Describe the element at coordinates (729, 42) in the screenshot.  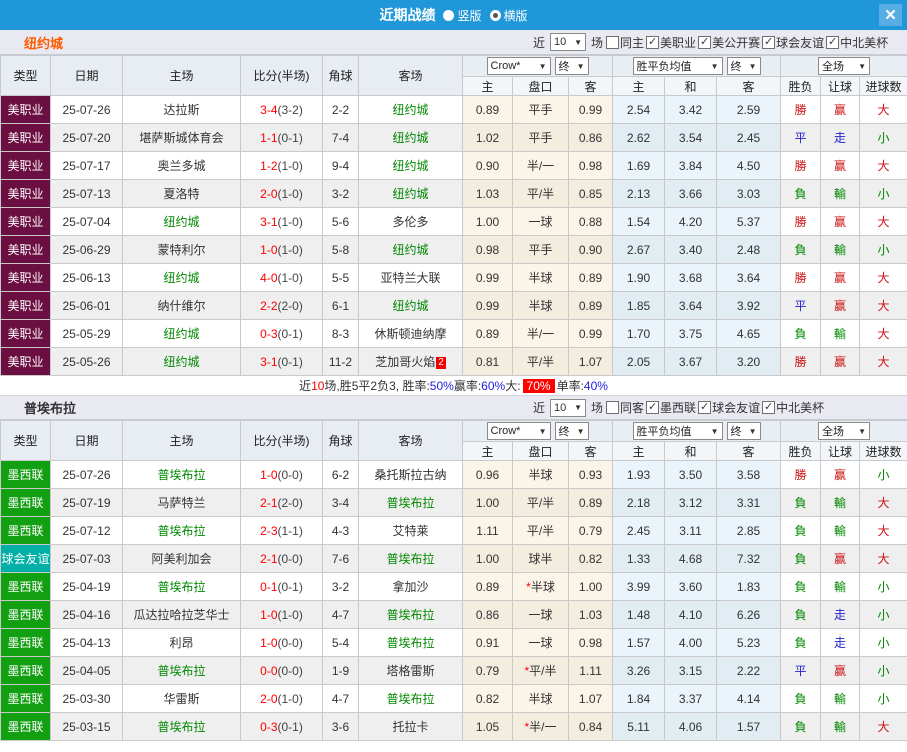
I see `filter-checkbox-item: ✓ 美公开赛` at that location.